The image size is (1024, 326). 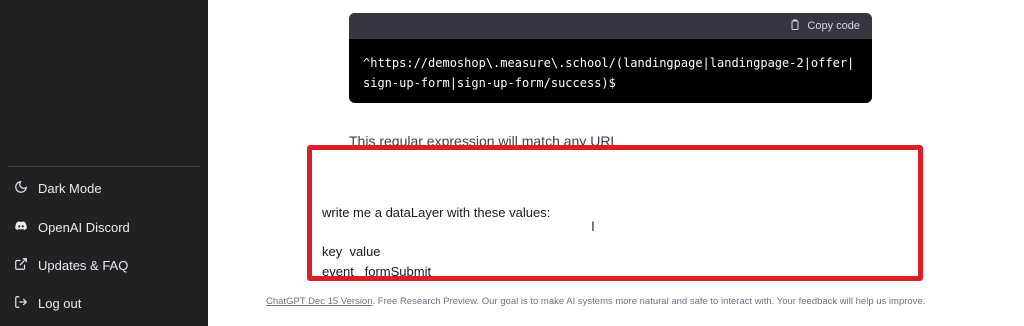 I want to click on code-header: Copy code, so click(x=610, y=26).